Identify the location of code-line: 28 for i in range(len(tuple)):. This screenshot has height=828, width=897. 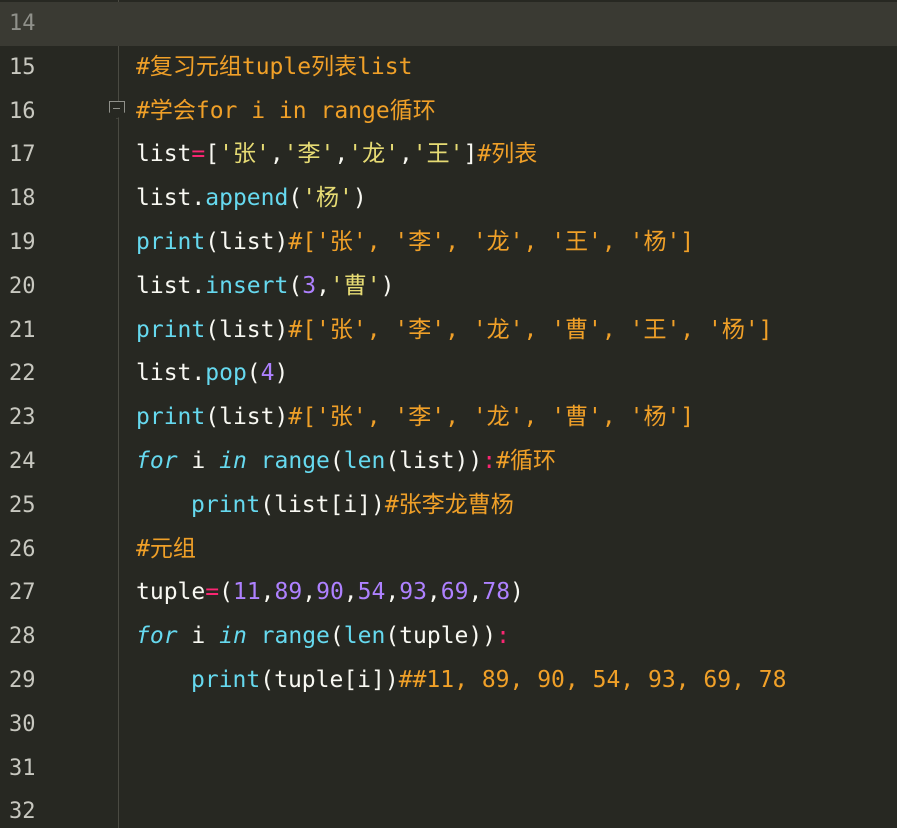
(448, 637).